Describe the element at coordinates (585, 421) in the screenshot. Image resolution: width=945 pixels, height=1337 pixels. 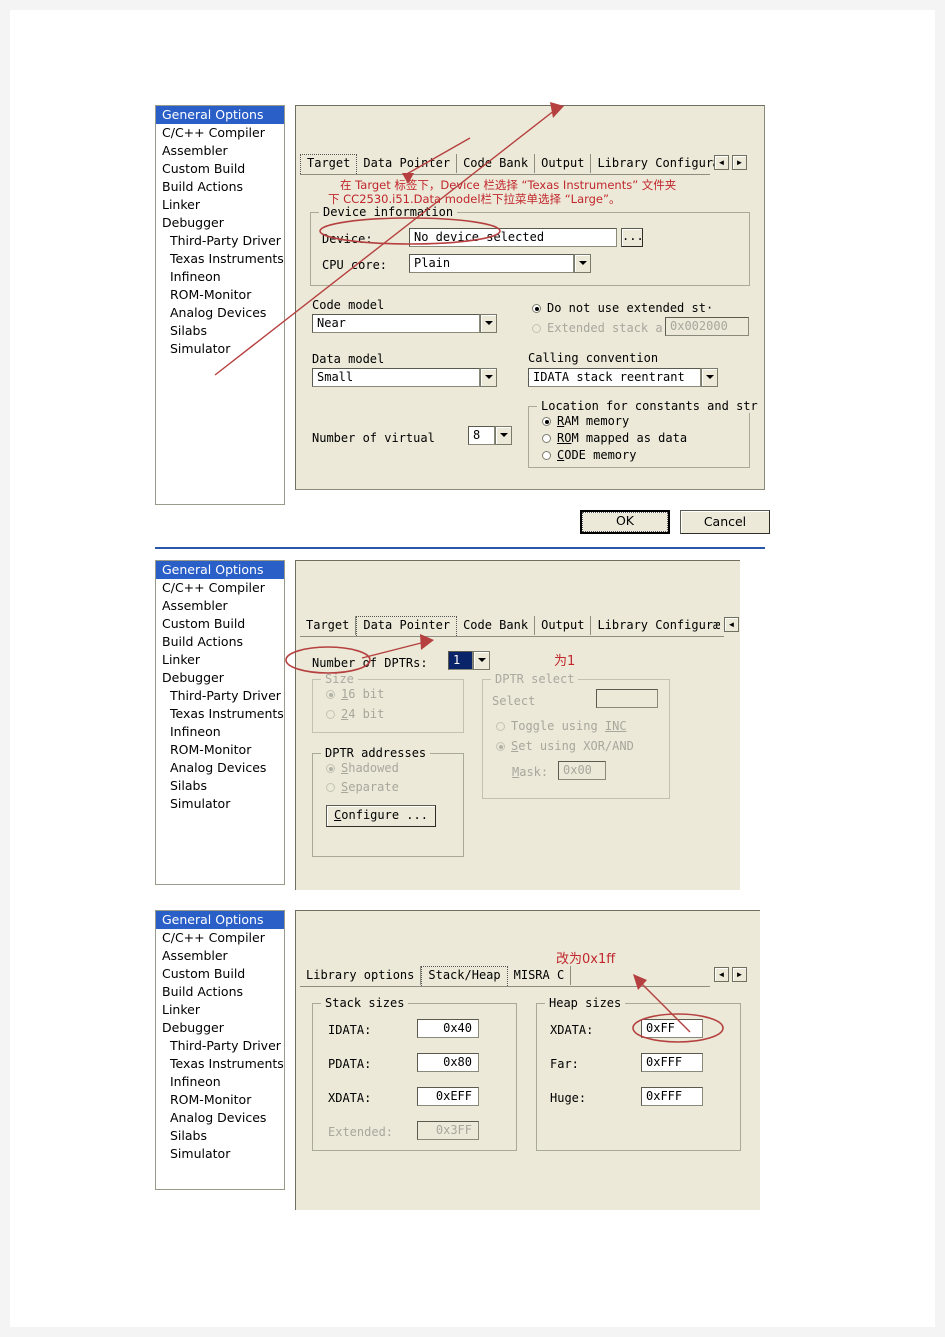
I see `radio-ram-memory: RAM memory` at that location.